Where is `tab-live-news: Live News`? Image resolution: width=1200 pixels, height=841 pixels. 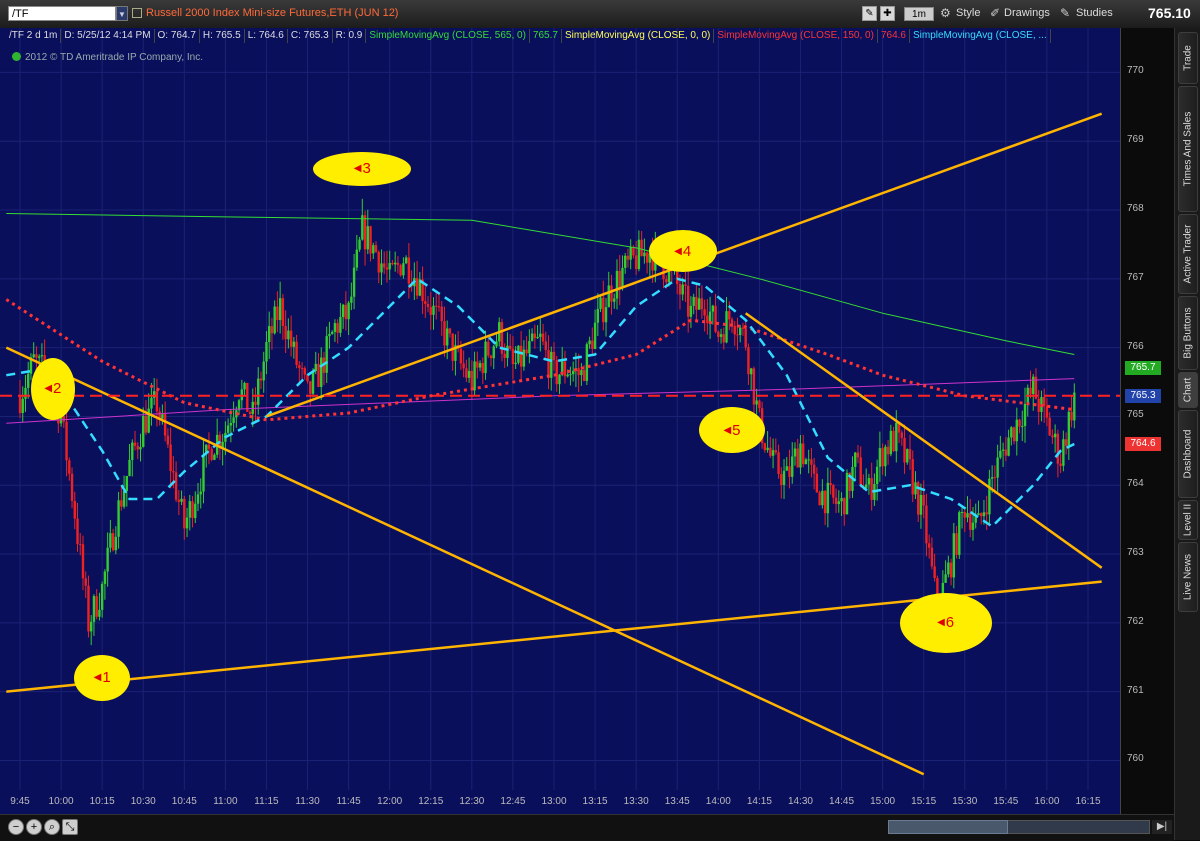 tab-live-news: Live News is located at coordinates (1188, 577).